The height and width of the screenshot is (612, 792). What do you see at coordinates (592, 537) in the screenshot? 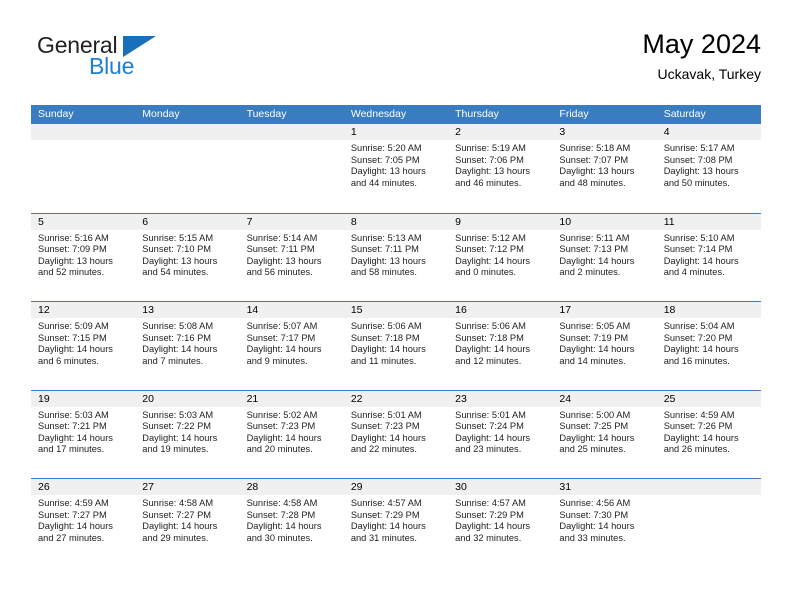
I see `daylight-text-line2: and 33 minutes.` at bounding box center [592, 537].